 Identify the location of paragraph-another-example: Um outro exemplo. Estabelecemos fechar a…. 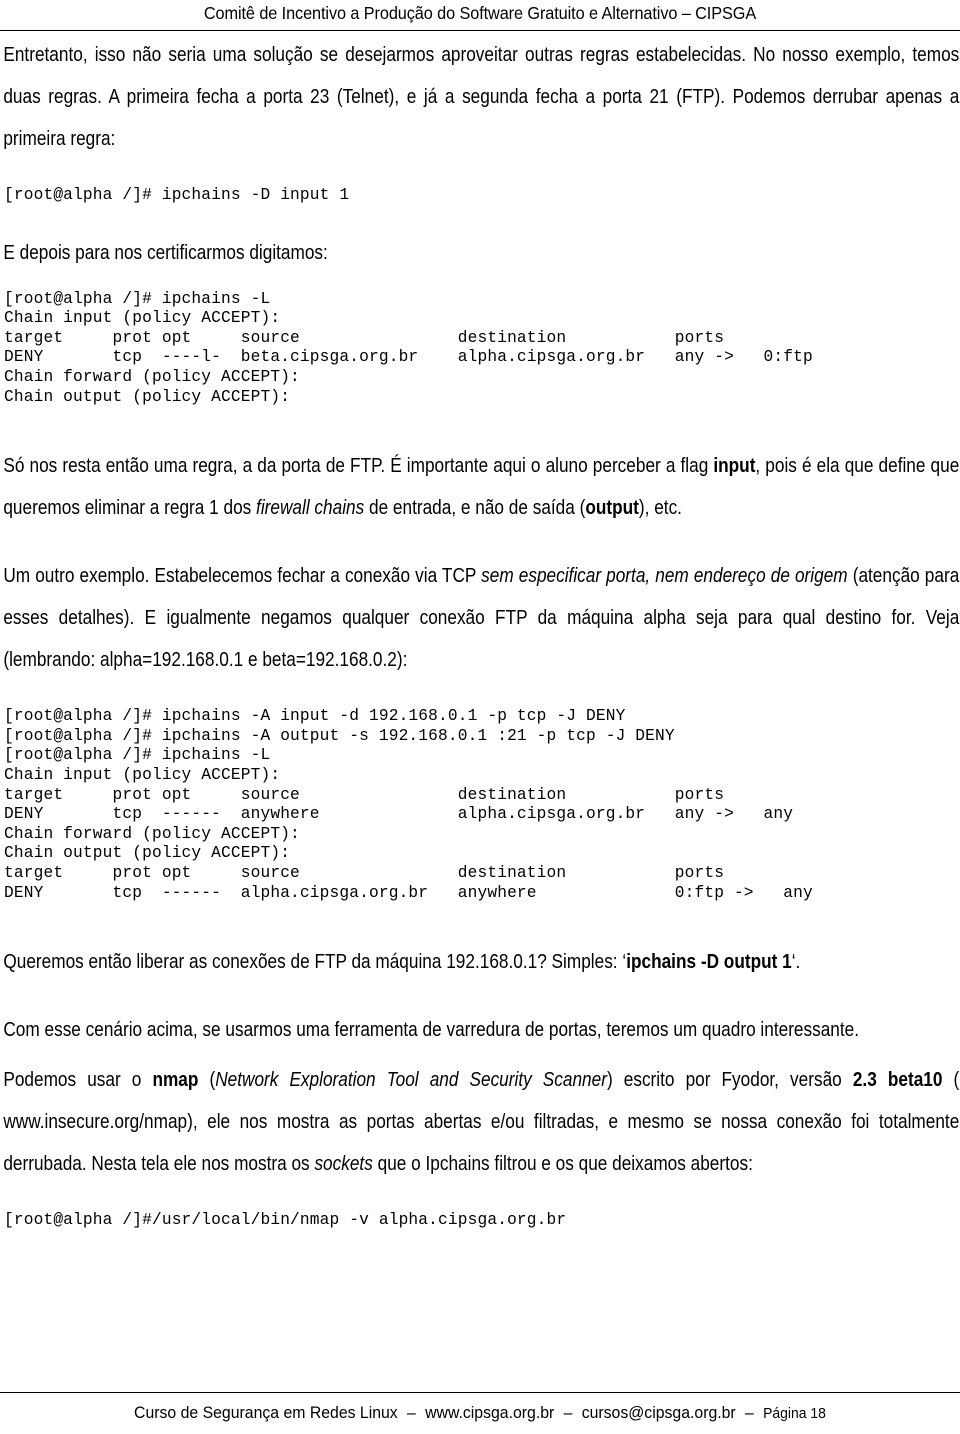
(480, 618).